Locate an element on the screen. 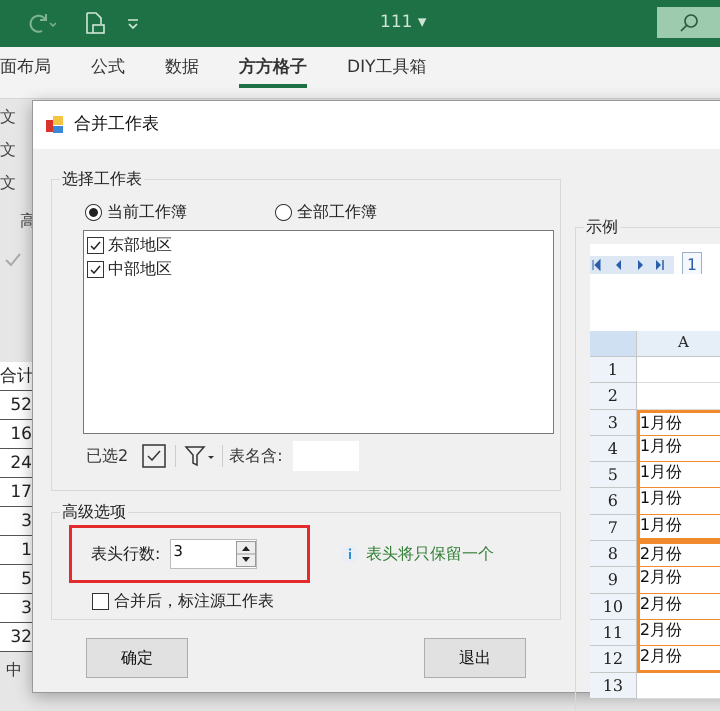  column-header: A is located at coordinates (678, 344).